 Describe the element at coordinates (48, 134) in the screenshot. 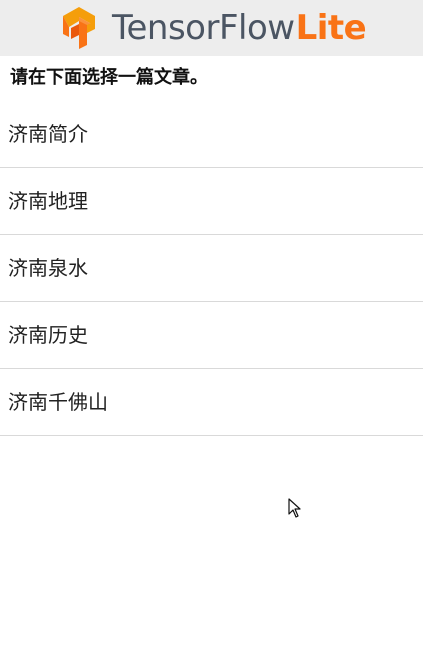

I see `article-item-label: 济南简介` at that location.